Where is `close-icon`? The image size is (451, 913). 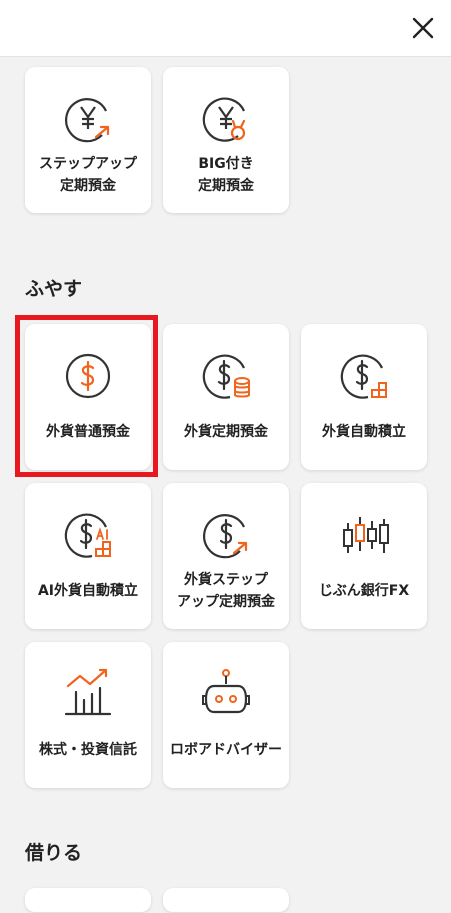
close-icon is located at coordinates (423, 28).